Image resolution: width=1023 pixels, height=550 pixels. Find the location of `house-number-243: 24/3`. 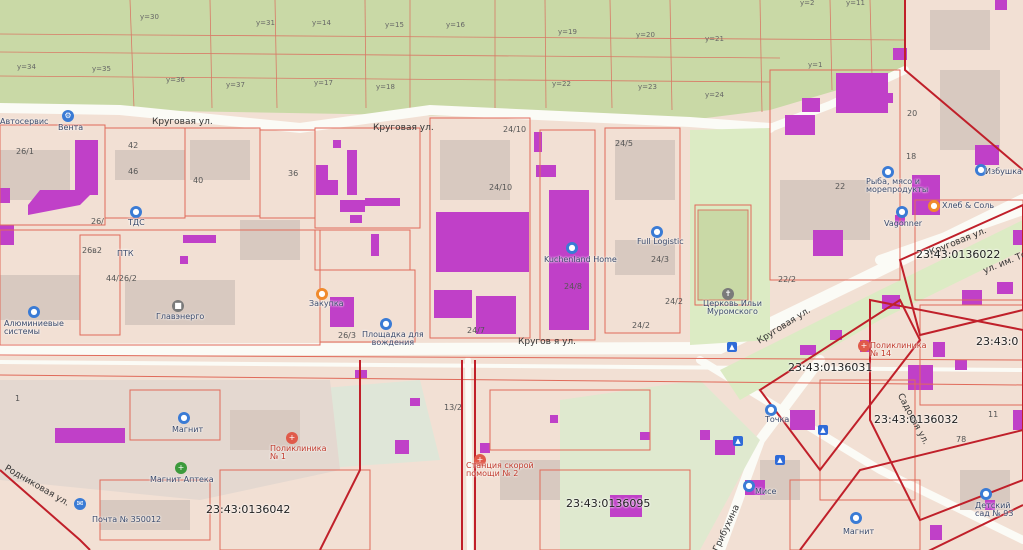

house-number-243: 24/3 is located at coordinates (660, 259).